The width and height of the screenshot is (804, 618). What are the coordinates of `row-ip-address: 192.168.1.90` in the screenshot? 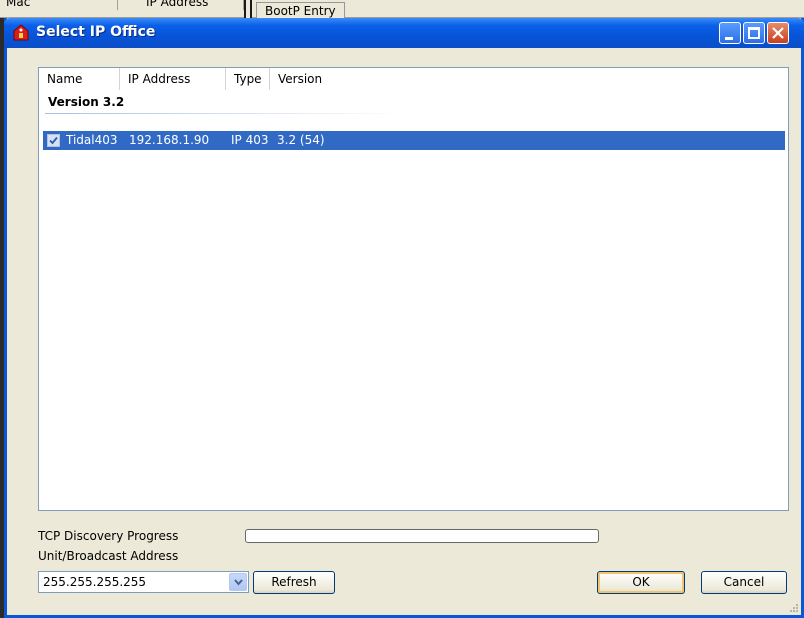 It's located at (169, 140).